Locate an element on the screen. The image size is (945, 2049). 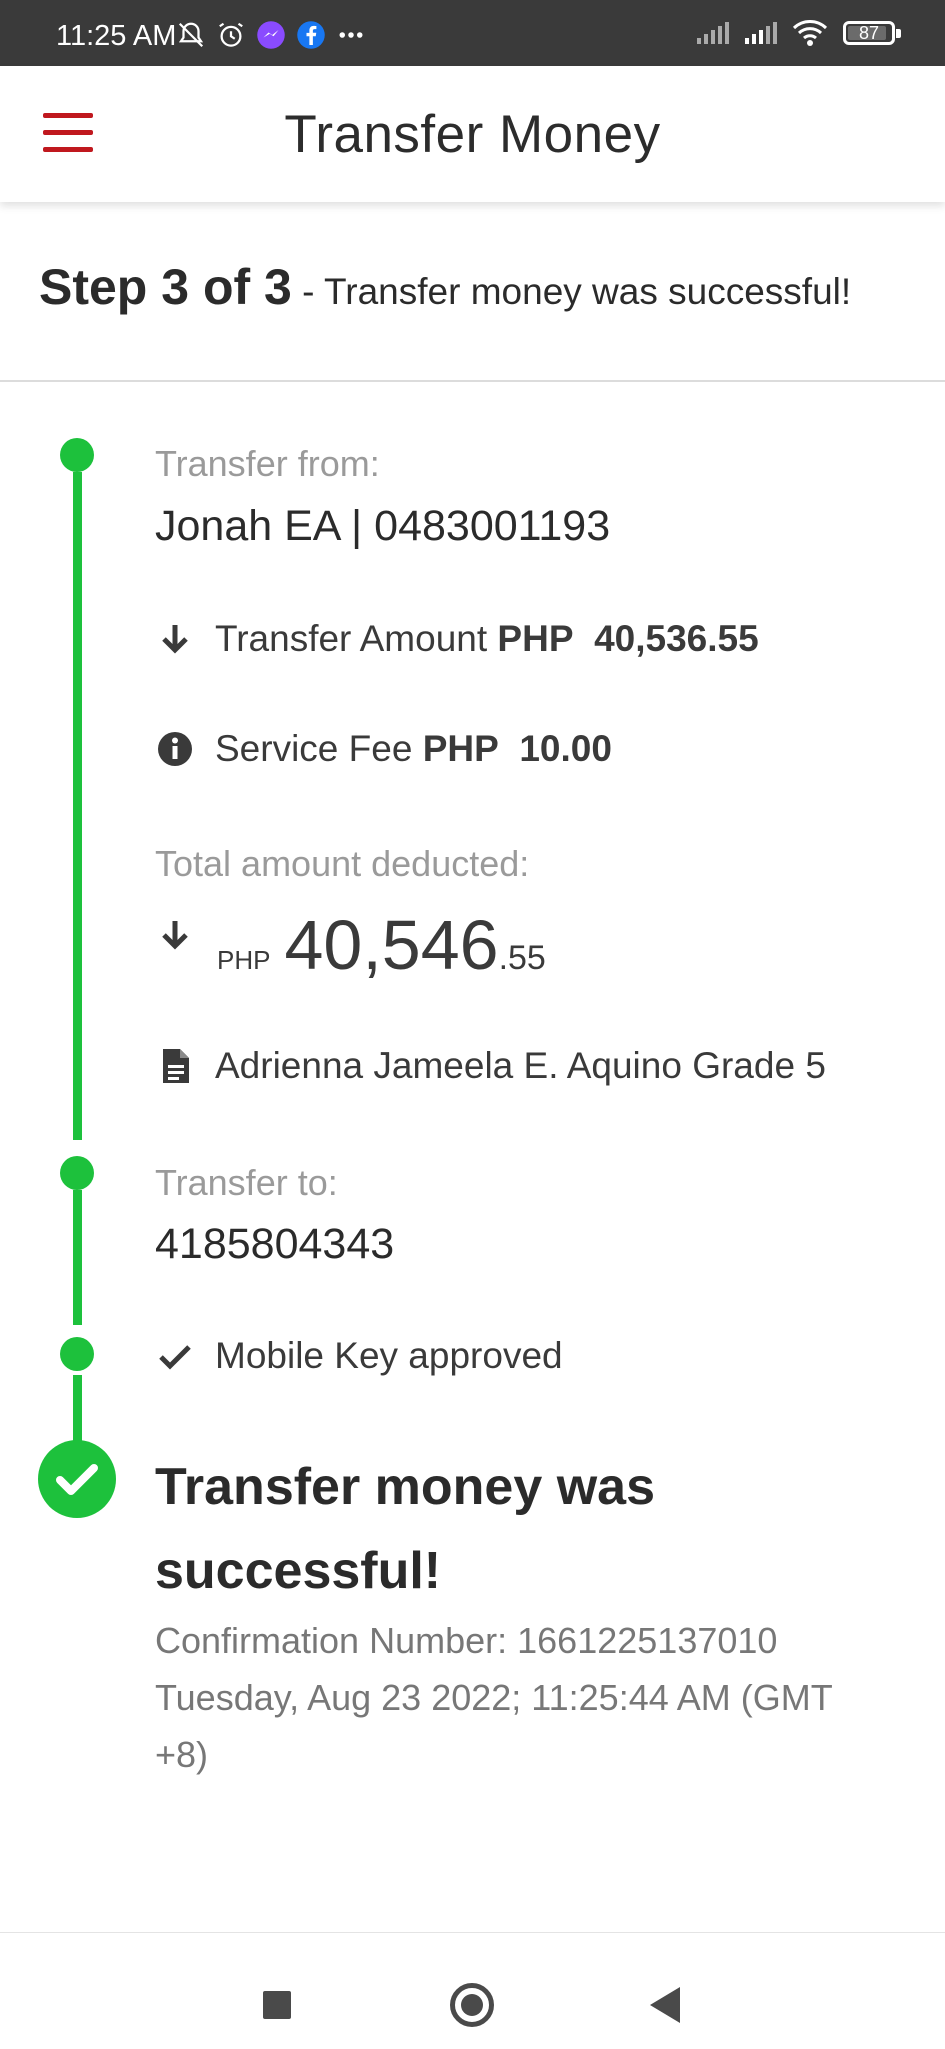
transfer-to-label: Transfer to: is located at coordinates (246, 1182).